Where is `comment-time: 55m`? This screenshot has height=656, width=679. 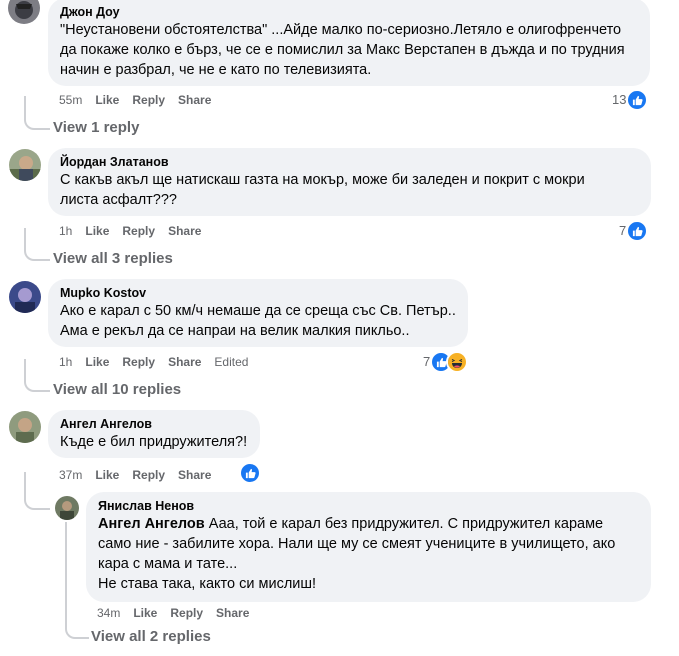
comment-time: 55m is located at coordinates (70, 100).